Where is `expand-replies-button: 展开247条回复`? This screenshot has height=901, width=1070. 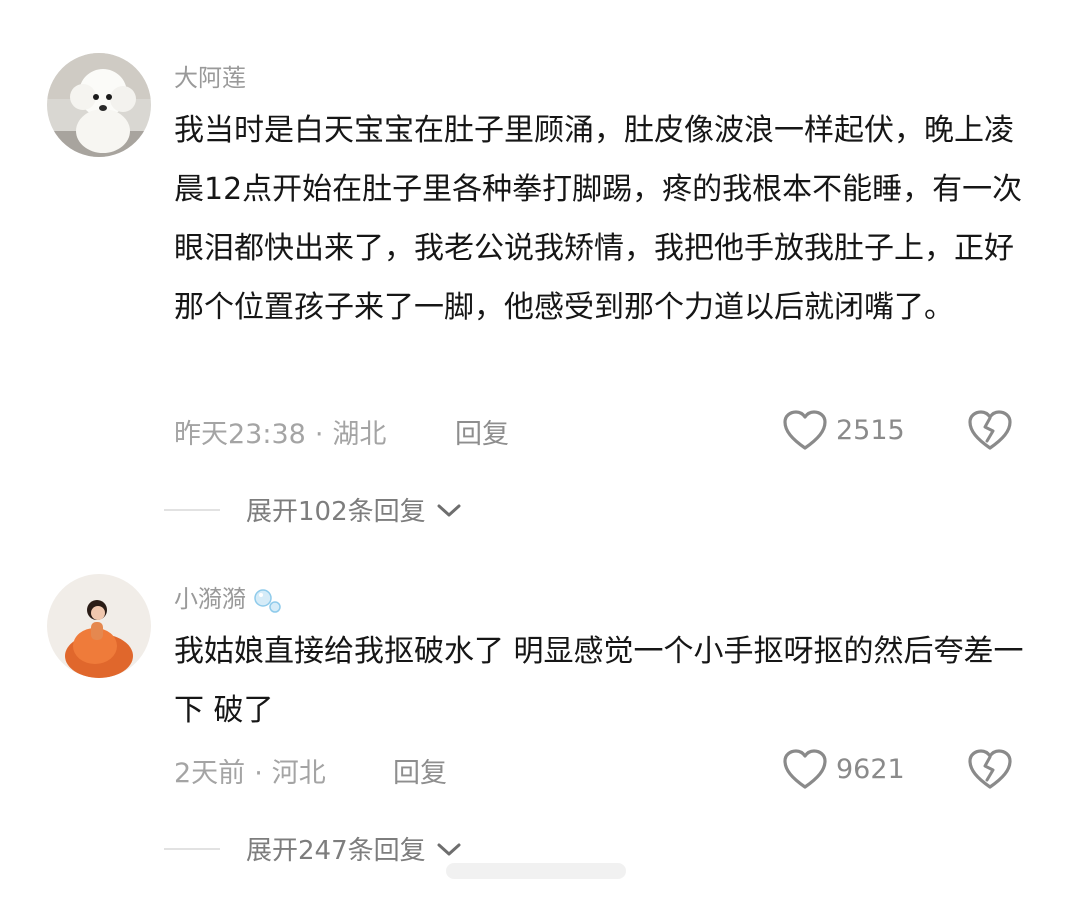
expand-replies-button: 展开247条回复 is located at coordinates (314, 848).